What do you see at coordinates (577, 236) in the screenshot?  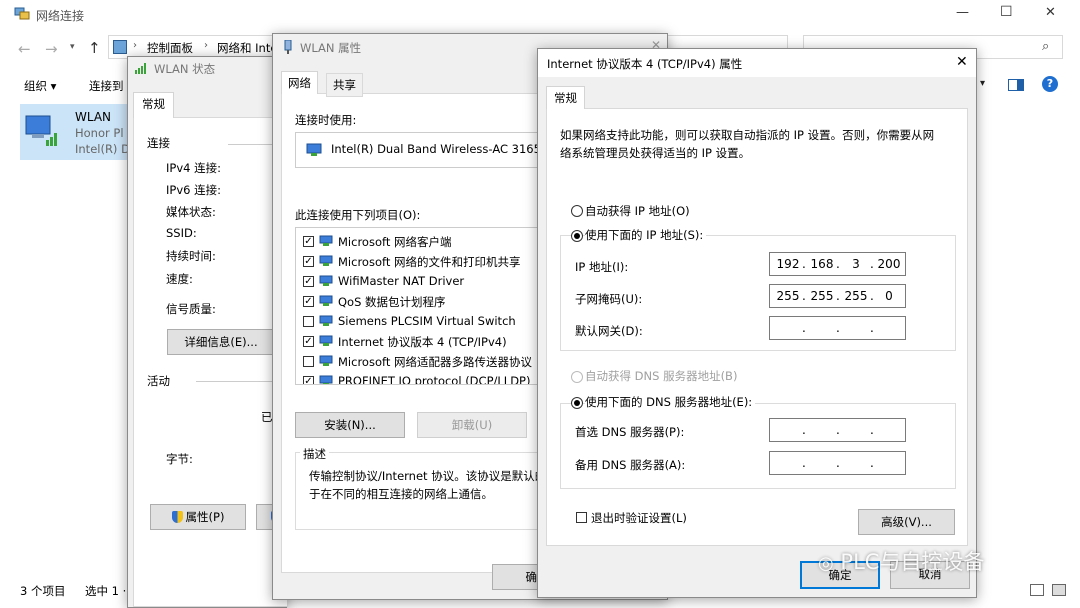 I see `manual-ip-radio` at bounding box center [577, 236].